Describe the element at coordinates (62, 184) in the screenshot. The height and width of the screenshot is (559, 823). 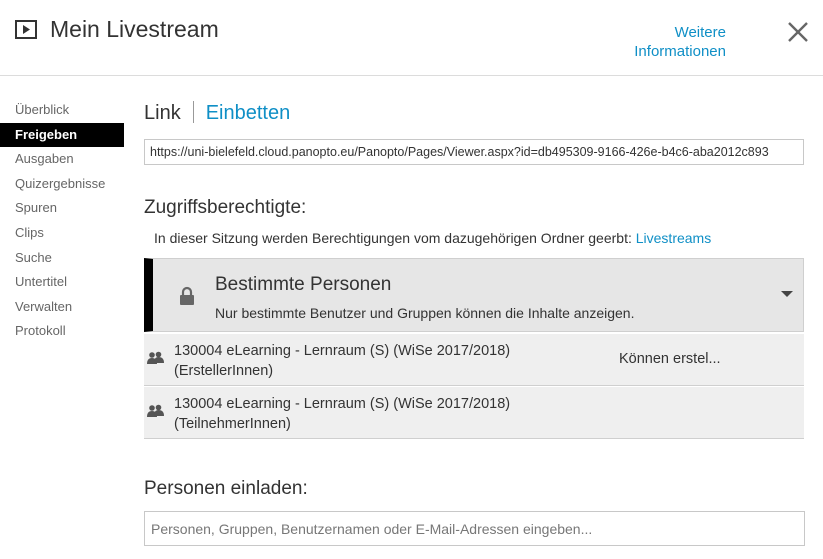
I see `sidebar-item-quizergebnisse: Quizergebnisse` at that location.